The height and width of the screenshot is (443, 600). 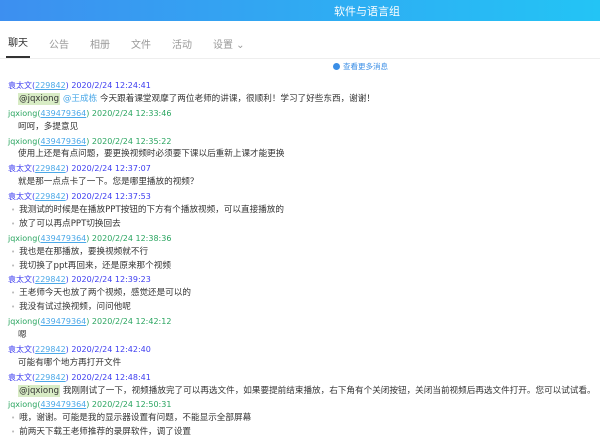 What do you see at coordinates (84, 251) in the screenshot?
I see `message-text: 我也是在那播放，要换视频就不行` at bounding box center [84, 251].